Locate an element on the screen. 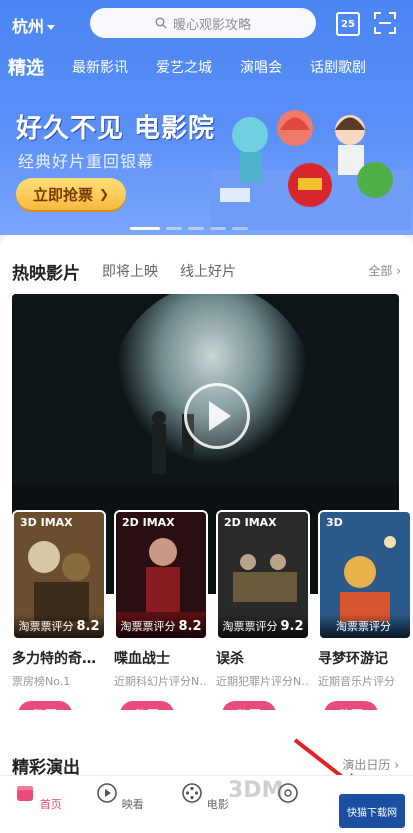 Image resolution: width=413 pixels, height=833 pixels. banner-illustration is located at coordinates (310, 170).